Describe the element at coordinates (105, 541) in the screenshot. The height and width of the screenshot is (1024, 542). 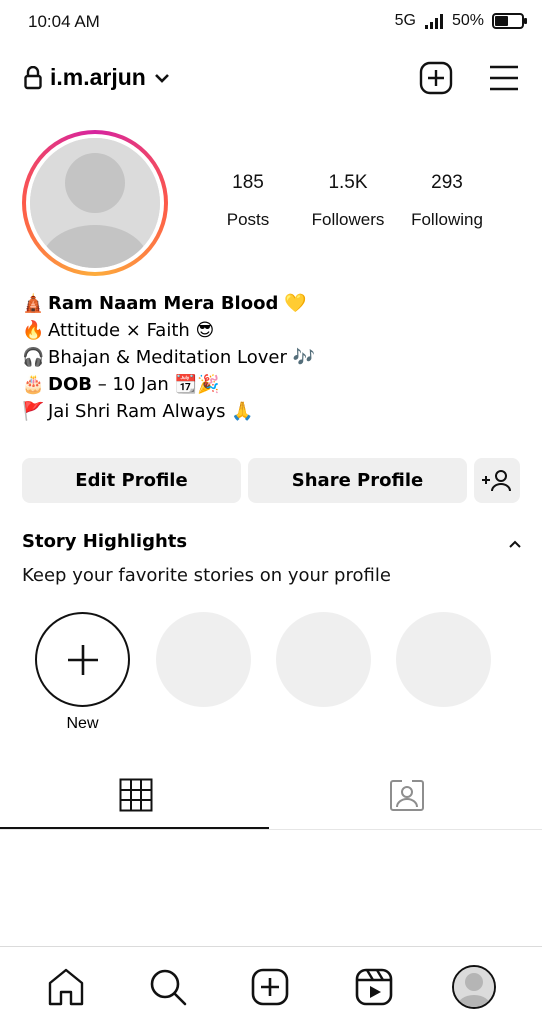
I see `highlights-title: Story Highlights` at that location.